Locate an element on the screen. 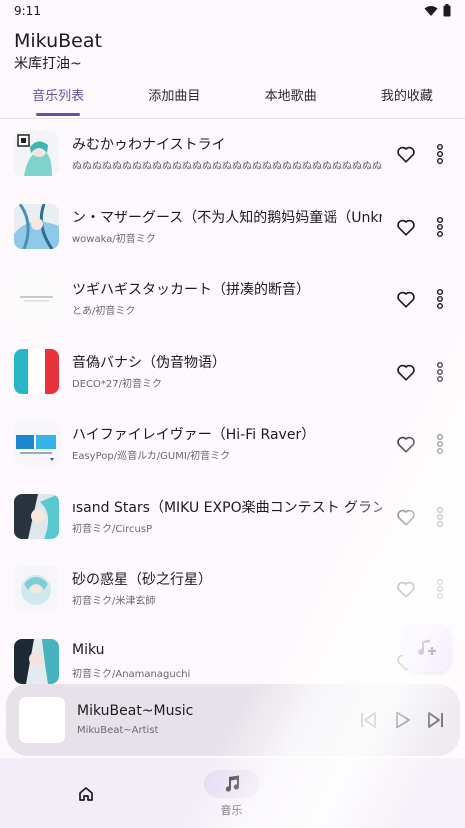 This screenshot has height=828, width=465. nav-music-pill is located at coordinates (231, 784).